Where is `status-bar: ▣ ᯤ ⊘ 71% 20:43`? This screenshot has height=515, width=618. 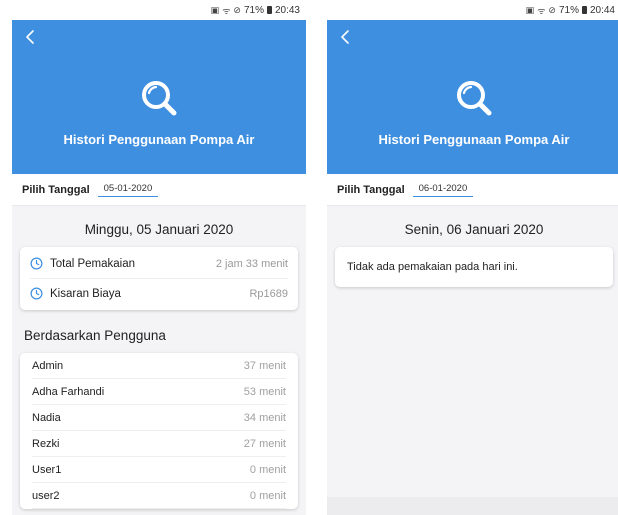
status-bar: ▣ ᯤ ⊘ 71% 20:43 is located at coordinates (159, 10).